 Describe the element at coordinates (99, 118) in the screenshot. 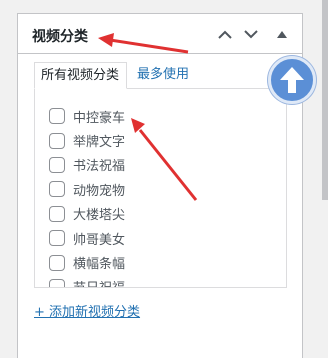

I see `category-label: 中控豪车` at that location.